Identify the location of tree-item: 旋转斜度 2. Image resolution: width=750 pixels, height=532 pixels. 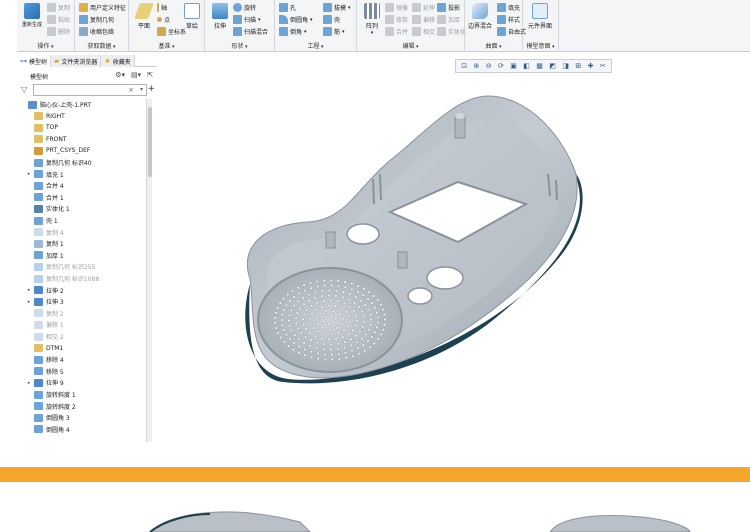
(50, 406).